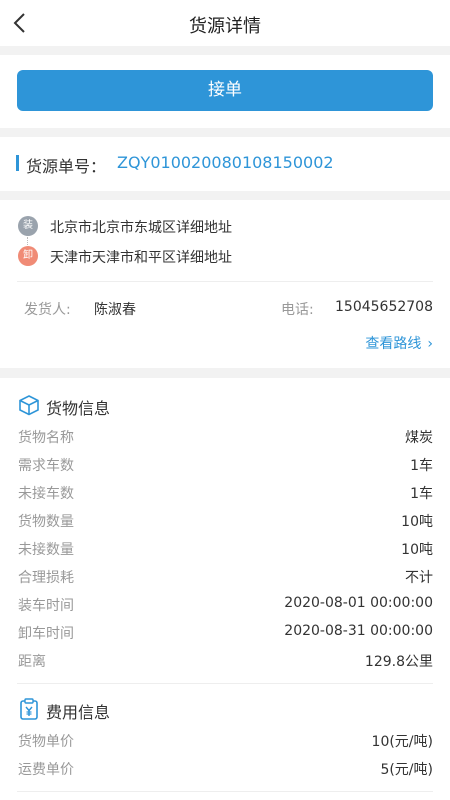  Describe the element at coordinates (402, 742) in the screenshot. I see `row-value: 10(元/吨)` at that location.